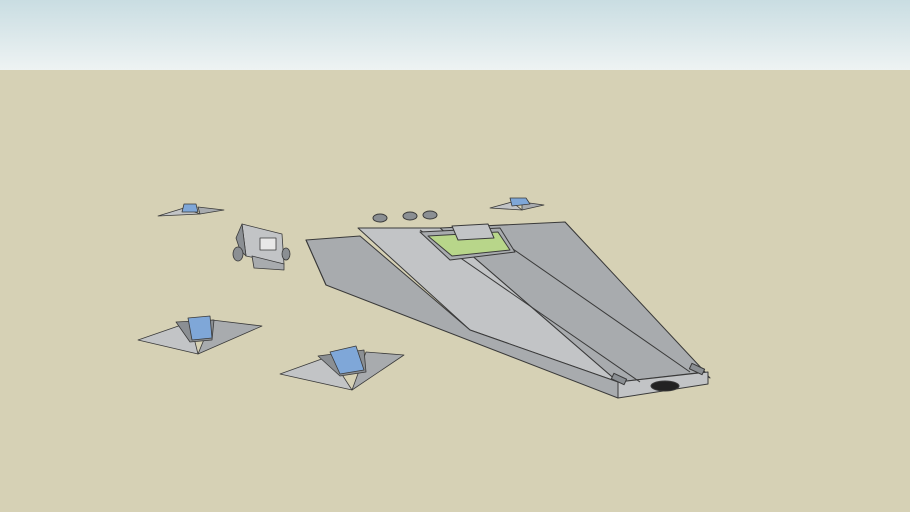 This screenshot has width=910, height=512. What do you see at coordinates (665, 386) in the screenshot?
I see `thruster-icon` at bounding box center [665, 386].